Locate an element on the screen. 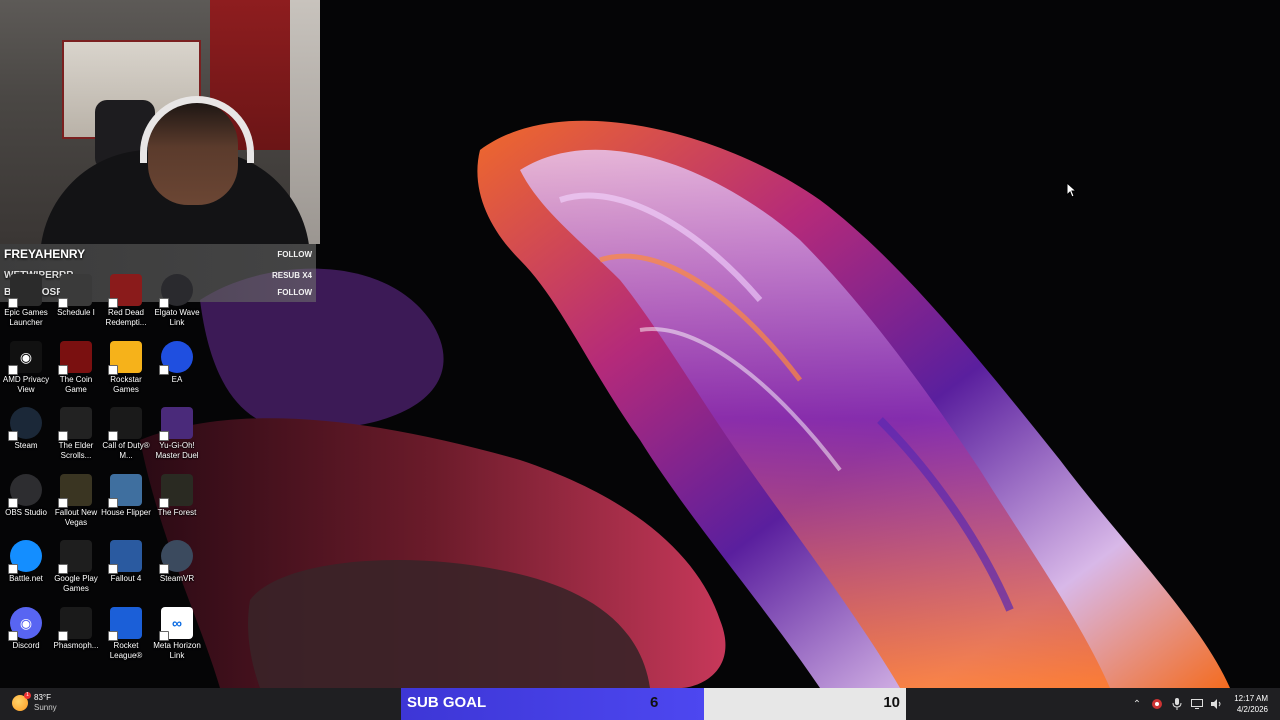 This screenshot has width=1280, height=720. elder-scrolls-icon is located at coordinates (75, 424).